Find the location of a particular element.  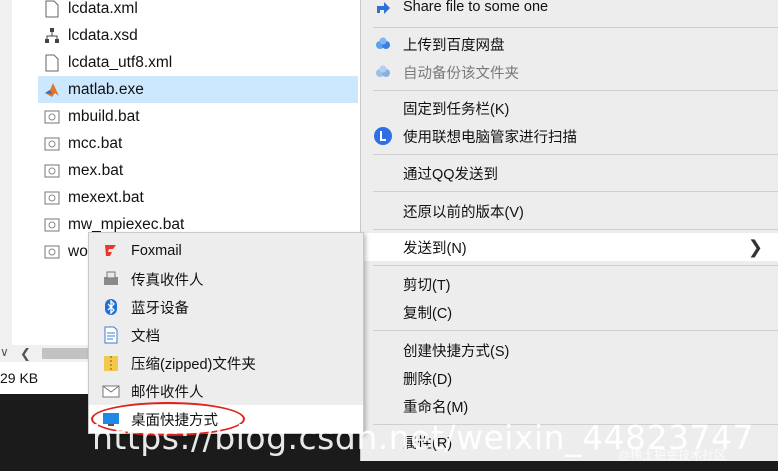

file-row: lcdata_utf8.xml is located at coordinates (198, 62).